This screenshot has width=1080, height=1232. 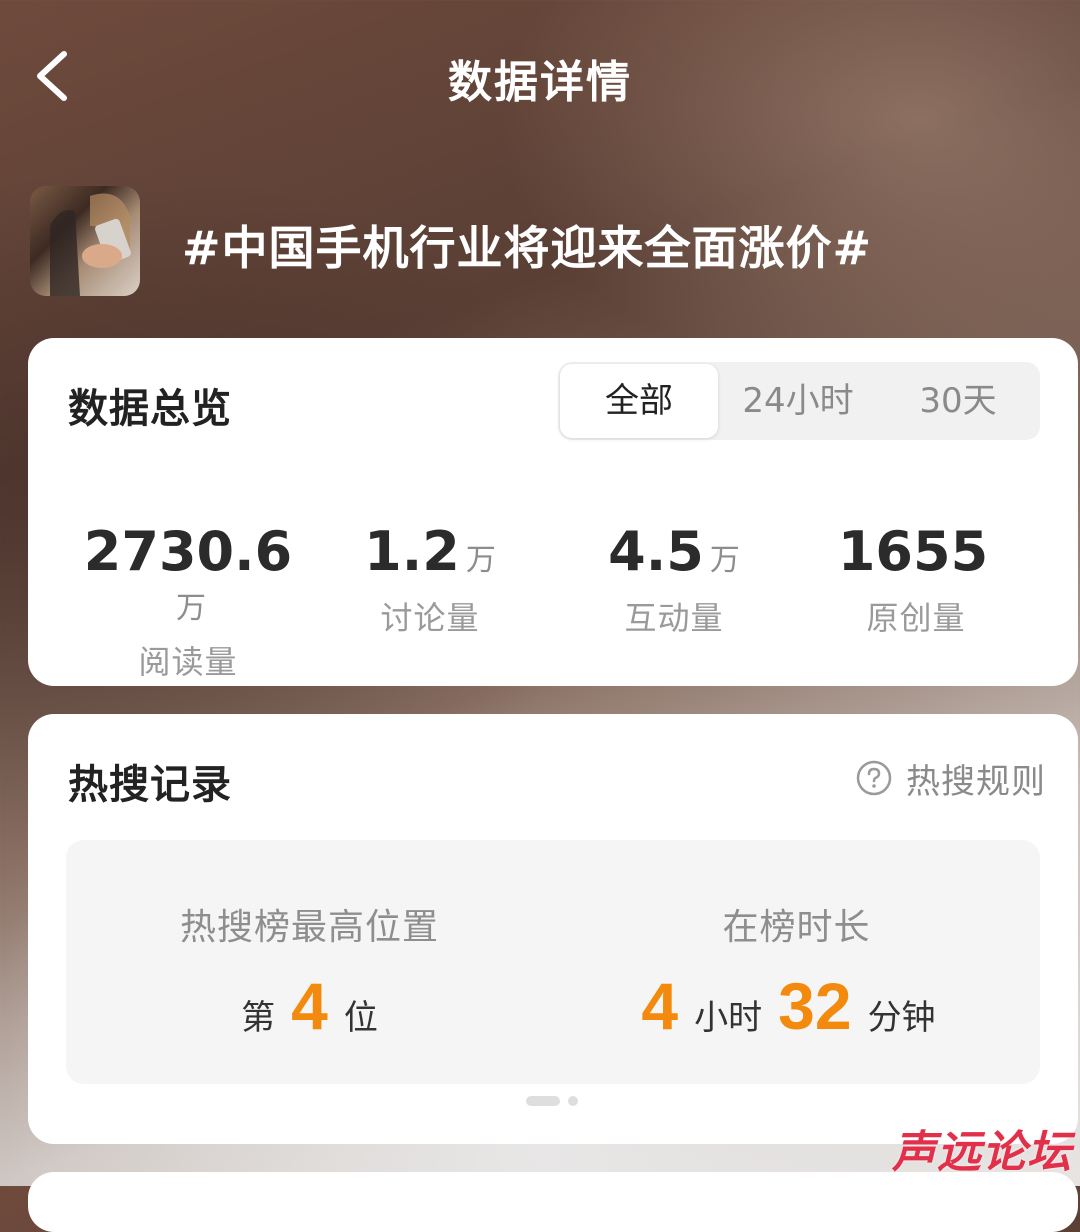 What do you see at coordinates (639, 401) in the screenshot?
I see `tab-all: 全部` at bounding box center [639, 401].